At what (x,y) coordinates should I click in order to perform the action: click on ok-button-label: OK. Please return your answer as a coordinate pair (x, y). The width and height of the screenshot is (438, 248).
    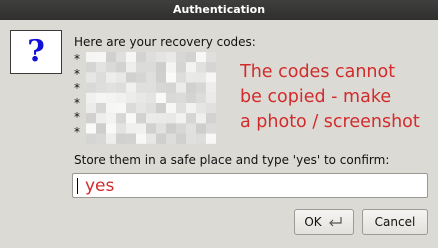
    Looking at the image, I should click on (313, 222).